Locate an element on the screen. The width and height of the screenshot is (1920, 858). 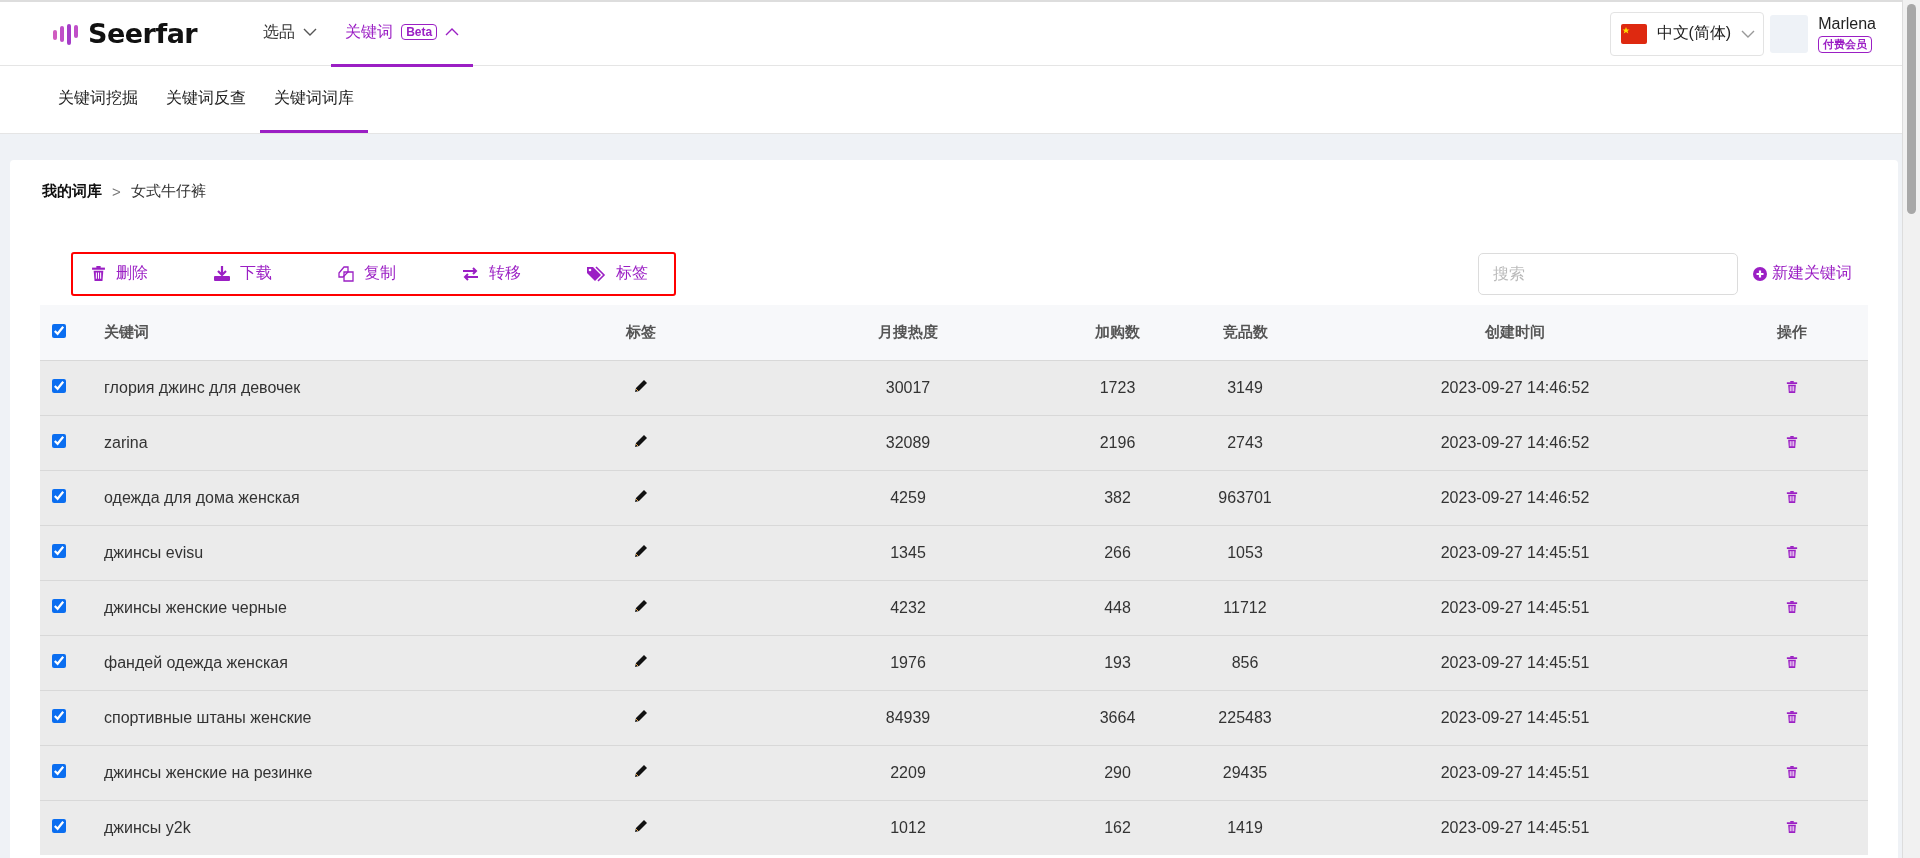
cart-count-cell: 2196 is located at coordinates (1117, 442).